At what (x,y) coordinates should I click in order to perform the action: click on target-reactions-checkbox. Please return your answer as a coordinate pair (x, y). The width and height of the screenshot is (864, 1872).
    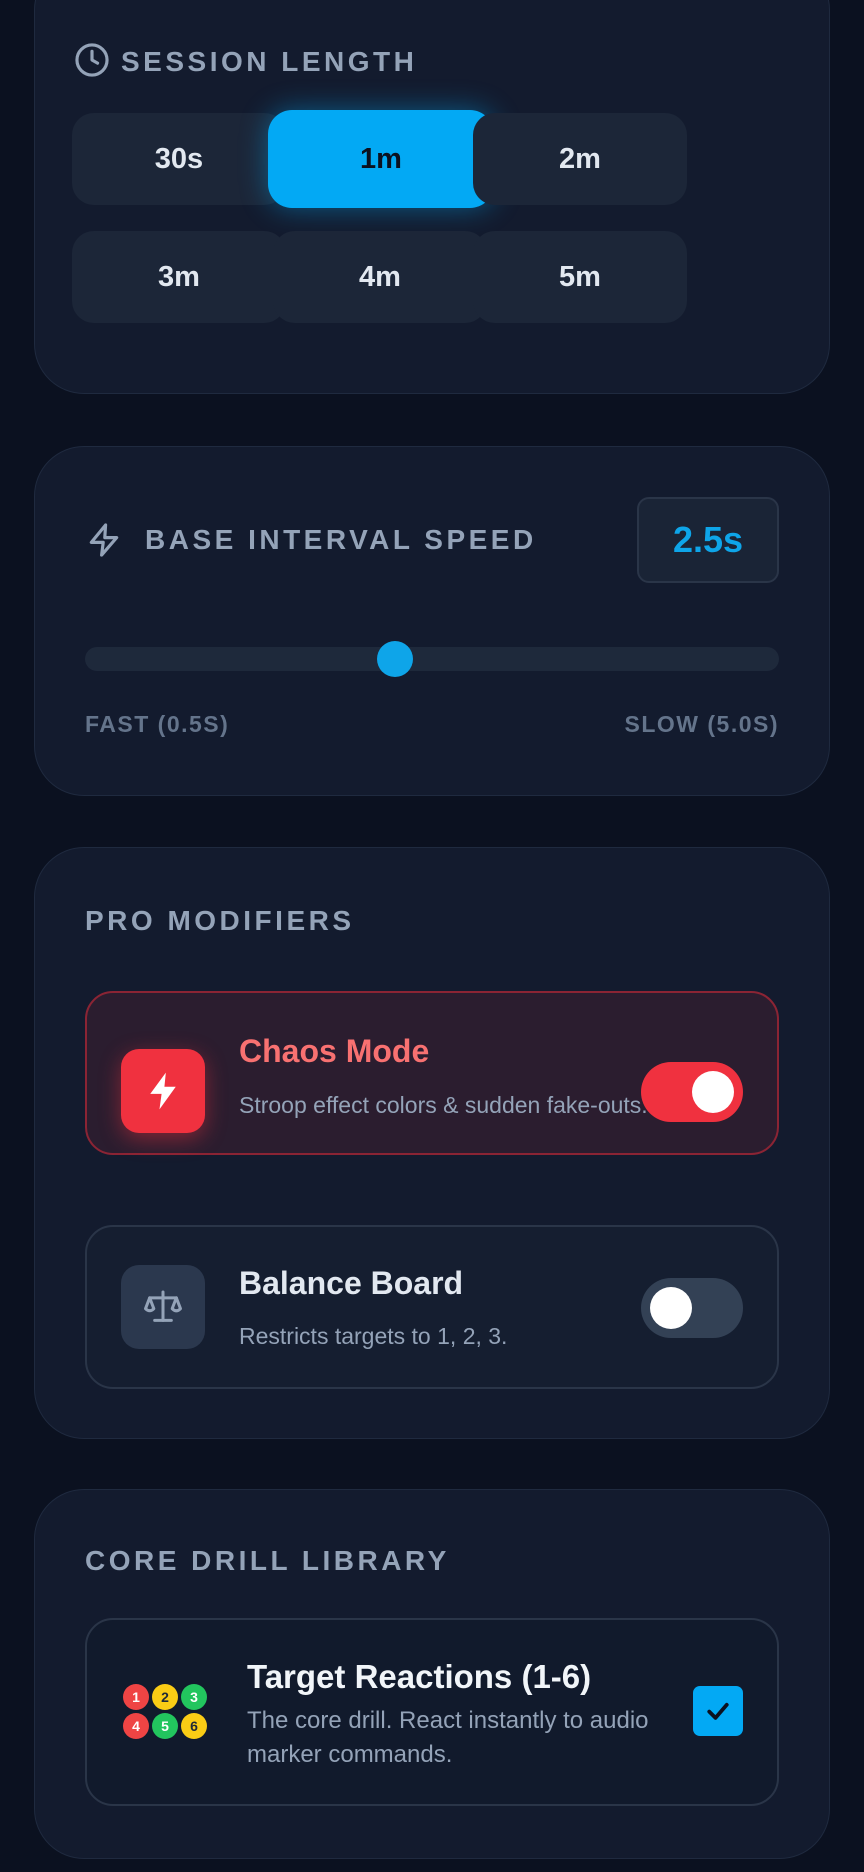
    Looking at the image, I should click on (718, 1711).